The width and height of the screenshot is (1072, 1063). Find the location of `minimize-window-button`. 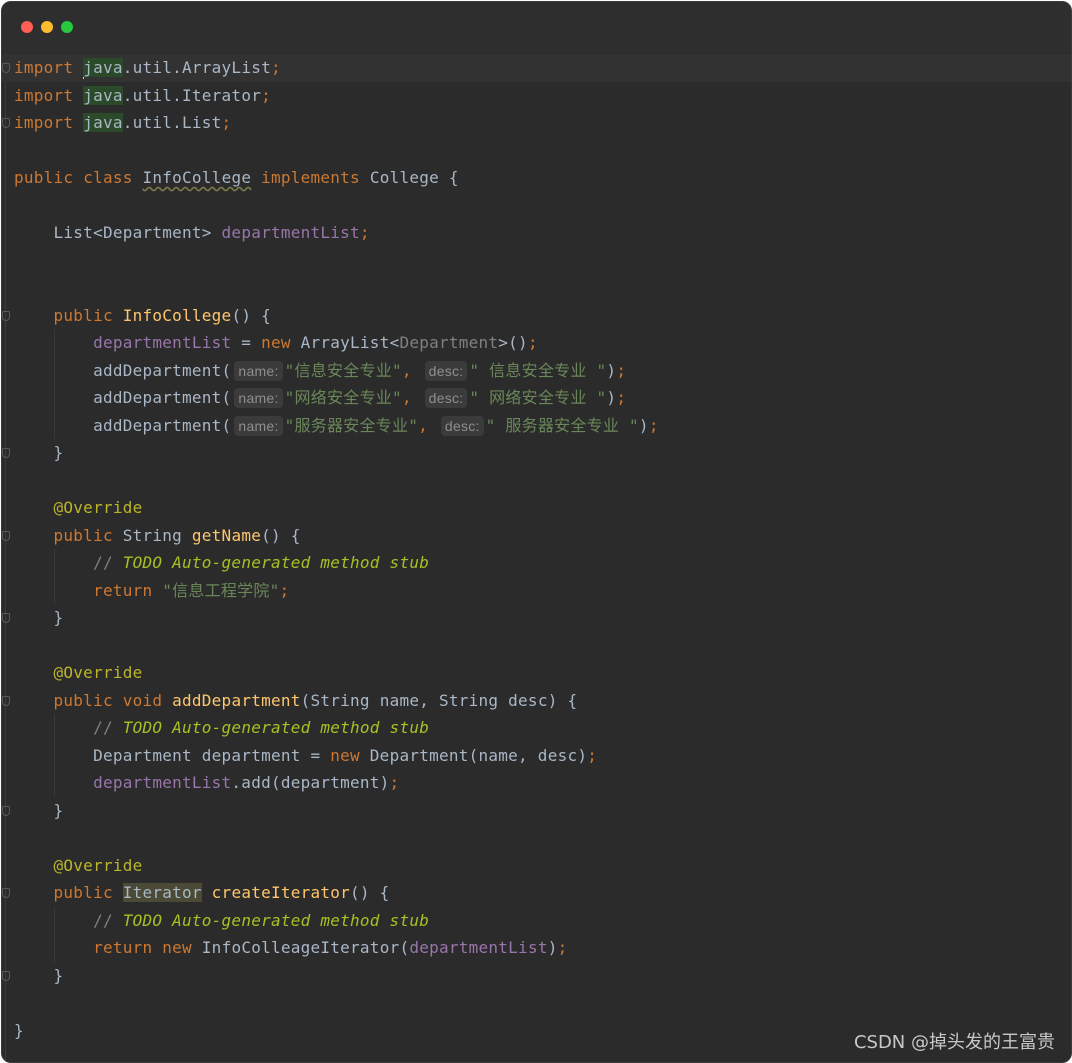

minimize-window-button is located at coordinates (47, 27).